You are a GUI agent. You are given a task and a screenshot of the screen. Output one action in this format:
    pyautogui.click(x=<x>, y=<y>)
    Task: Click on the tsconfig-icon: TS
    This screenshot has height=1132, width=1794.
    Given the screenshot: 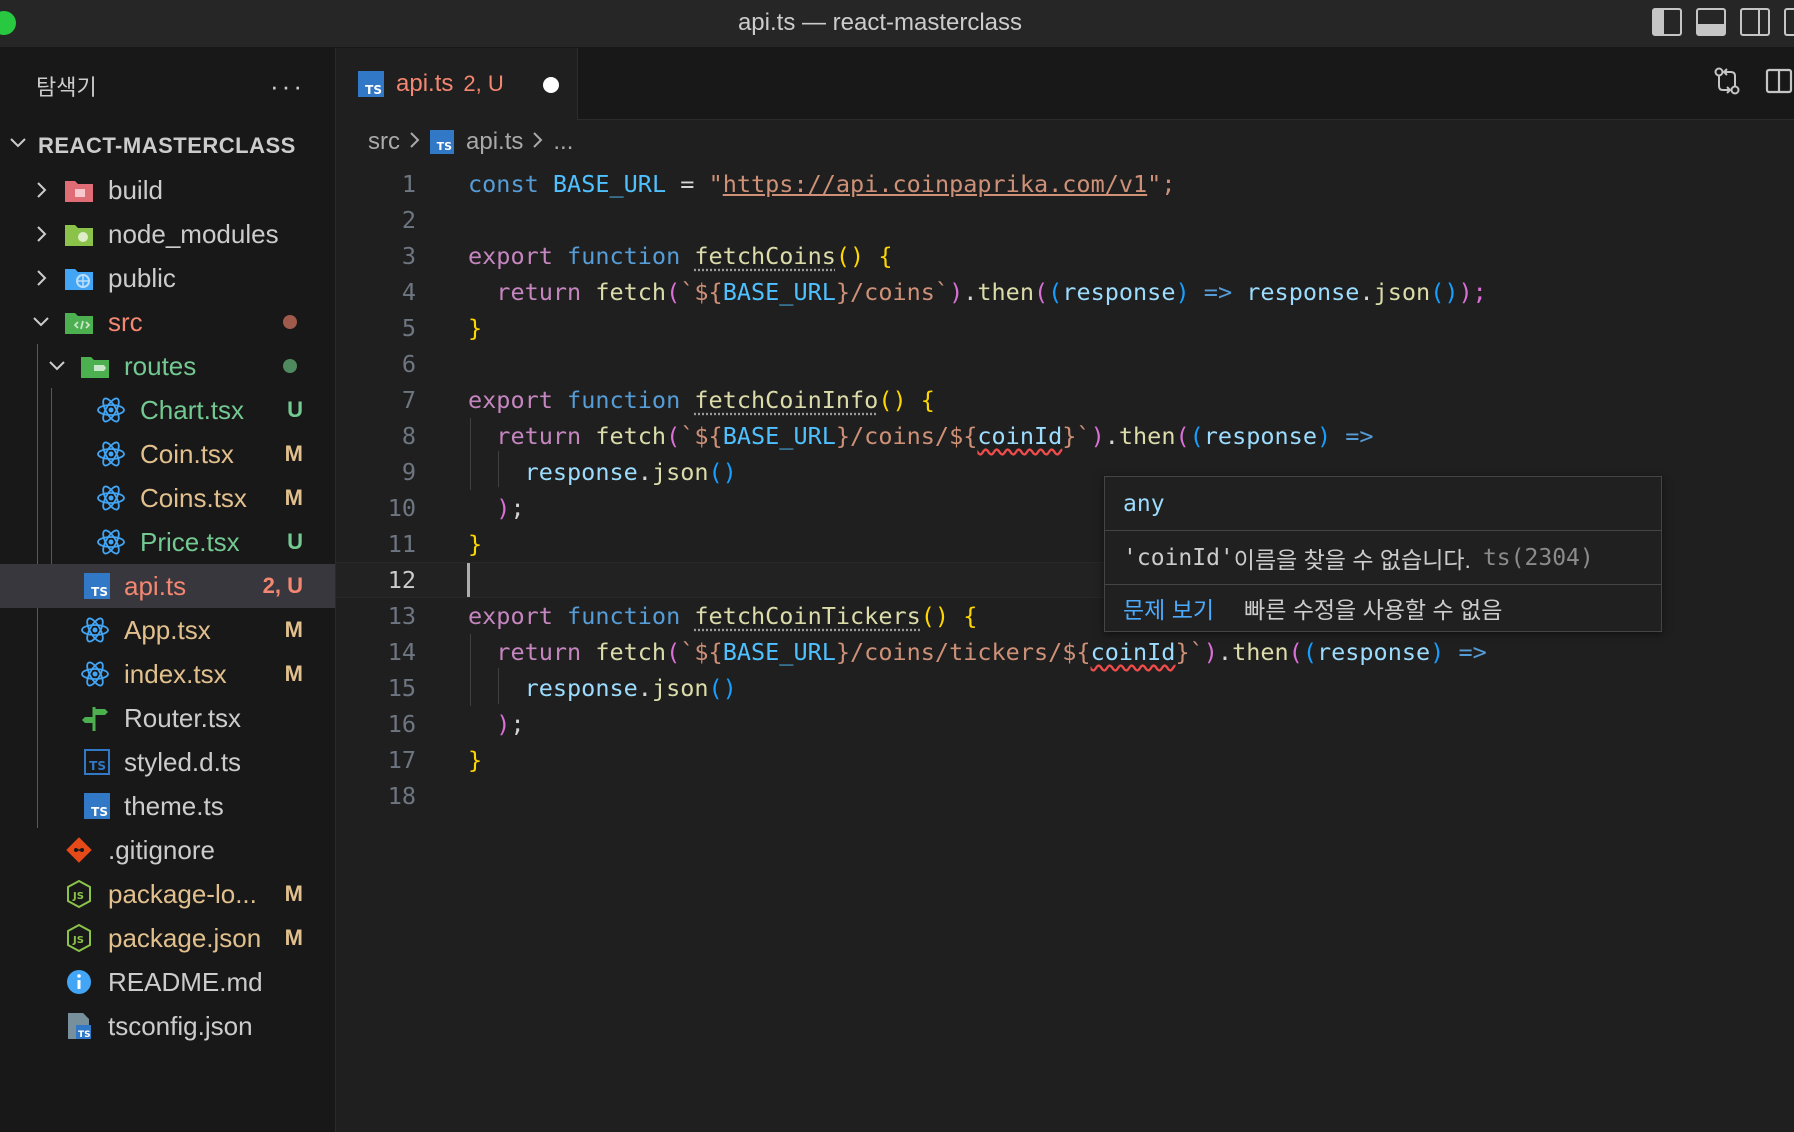 What is the action you would take?
    pyautogui.click(x=79, y=1026)
    